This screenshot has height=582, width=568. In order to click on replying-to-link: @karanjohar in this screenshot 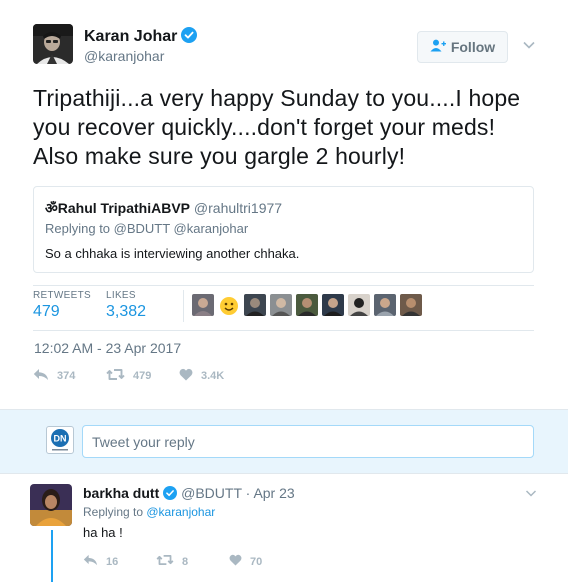, I will do `click(180, 512)`.